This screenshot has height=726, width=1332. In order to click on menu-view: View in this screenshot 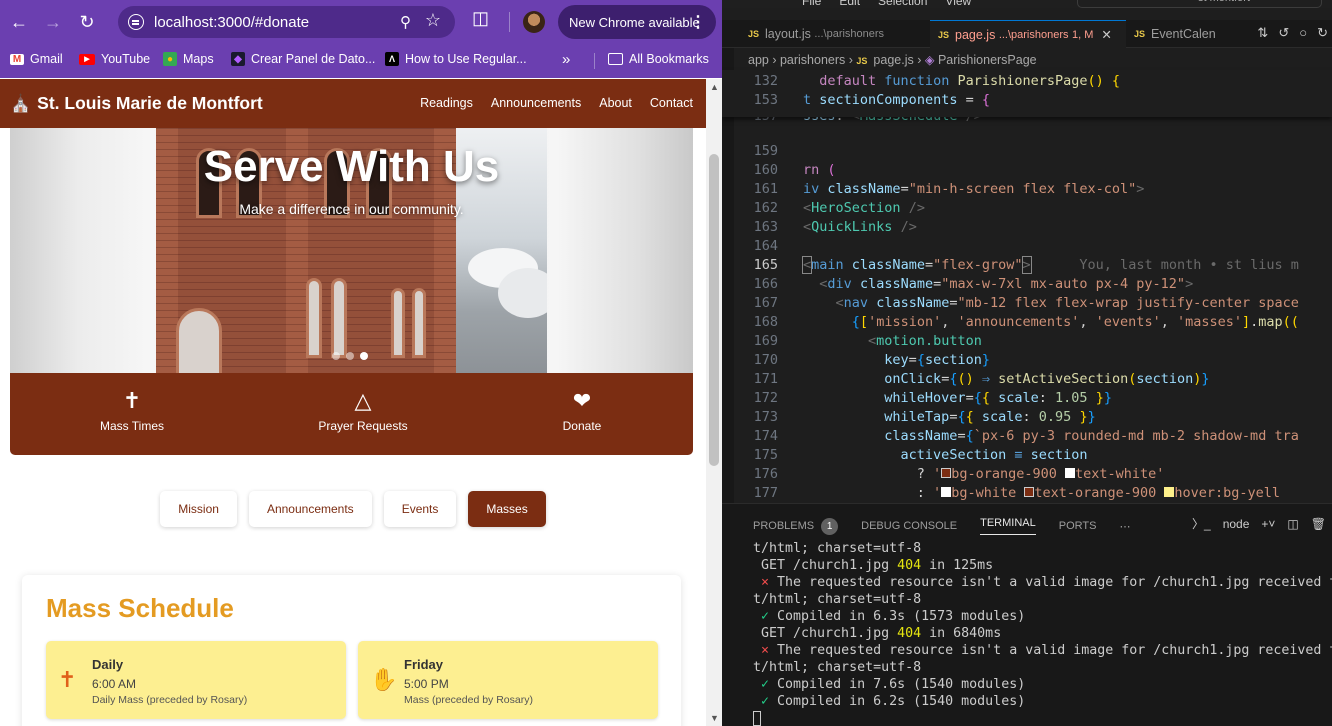, I will do `click(958, 4)`.